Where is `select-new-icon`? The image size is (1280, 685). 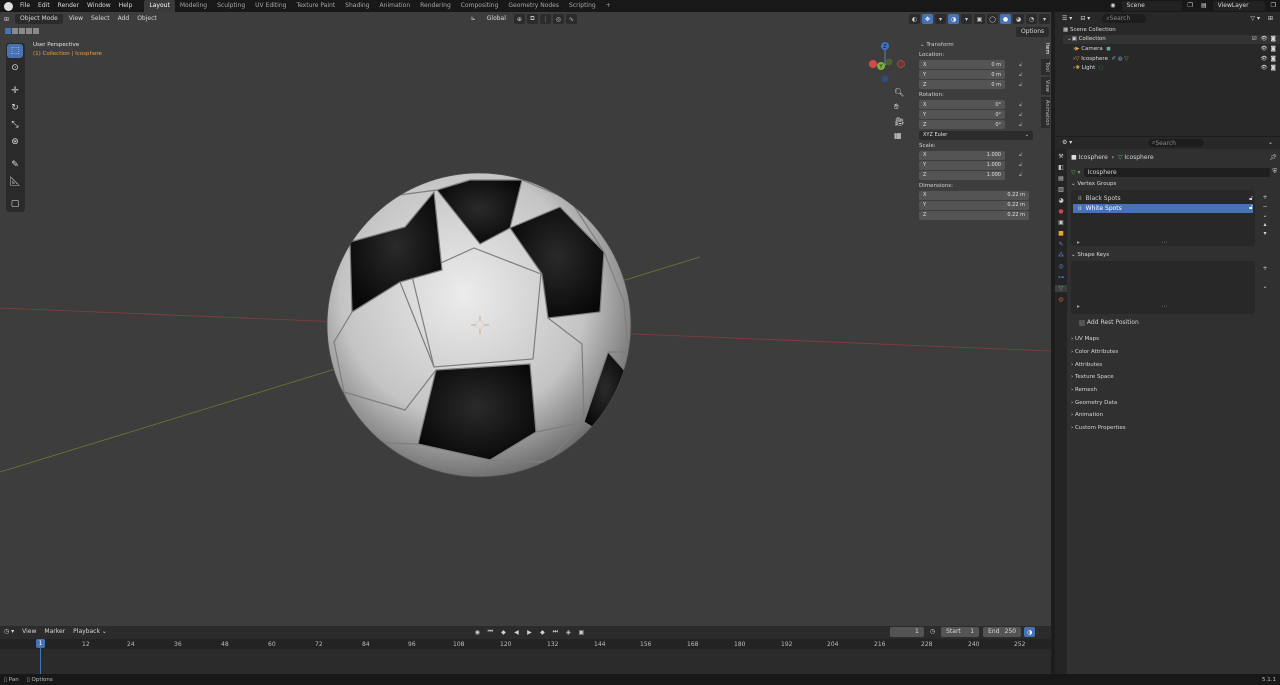
select-new-icon is located at coordinates (8, 31).